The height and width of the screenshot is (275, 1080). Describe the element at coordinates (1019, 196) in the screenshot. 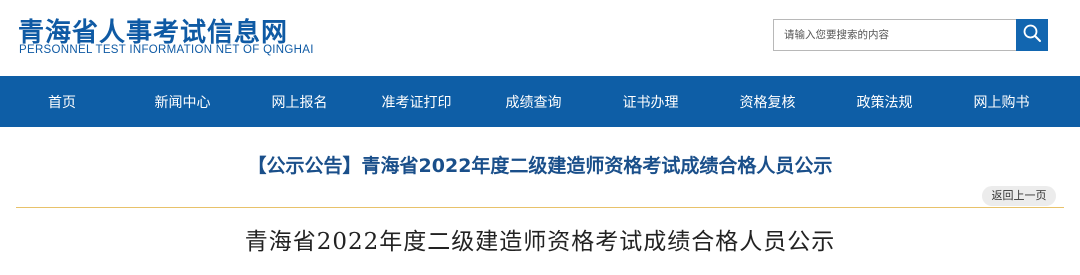

I see `back-button: 返回上一页` at that location.